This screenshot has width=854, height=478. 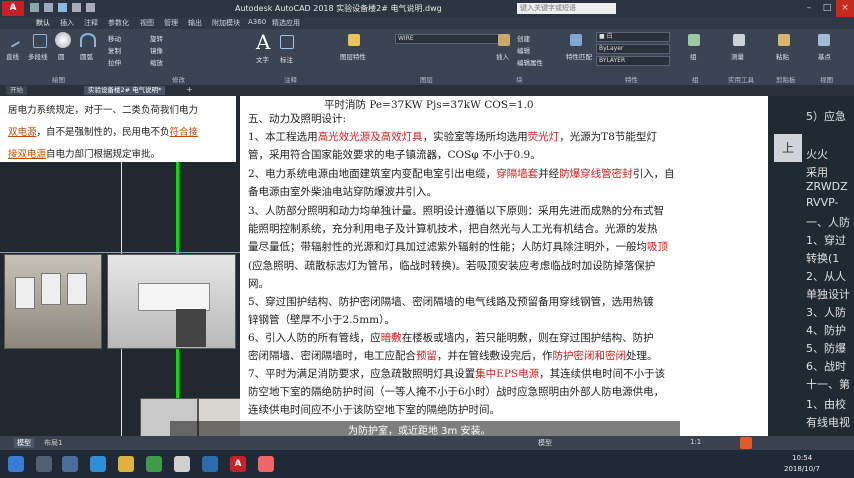 What do you see at coordinates (257, 22) in the screenshot?
I see `tab-a360: A360` at bounding box center [257, 22].